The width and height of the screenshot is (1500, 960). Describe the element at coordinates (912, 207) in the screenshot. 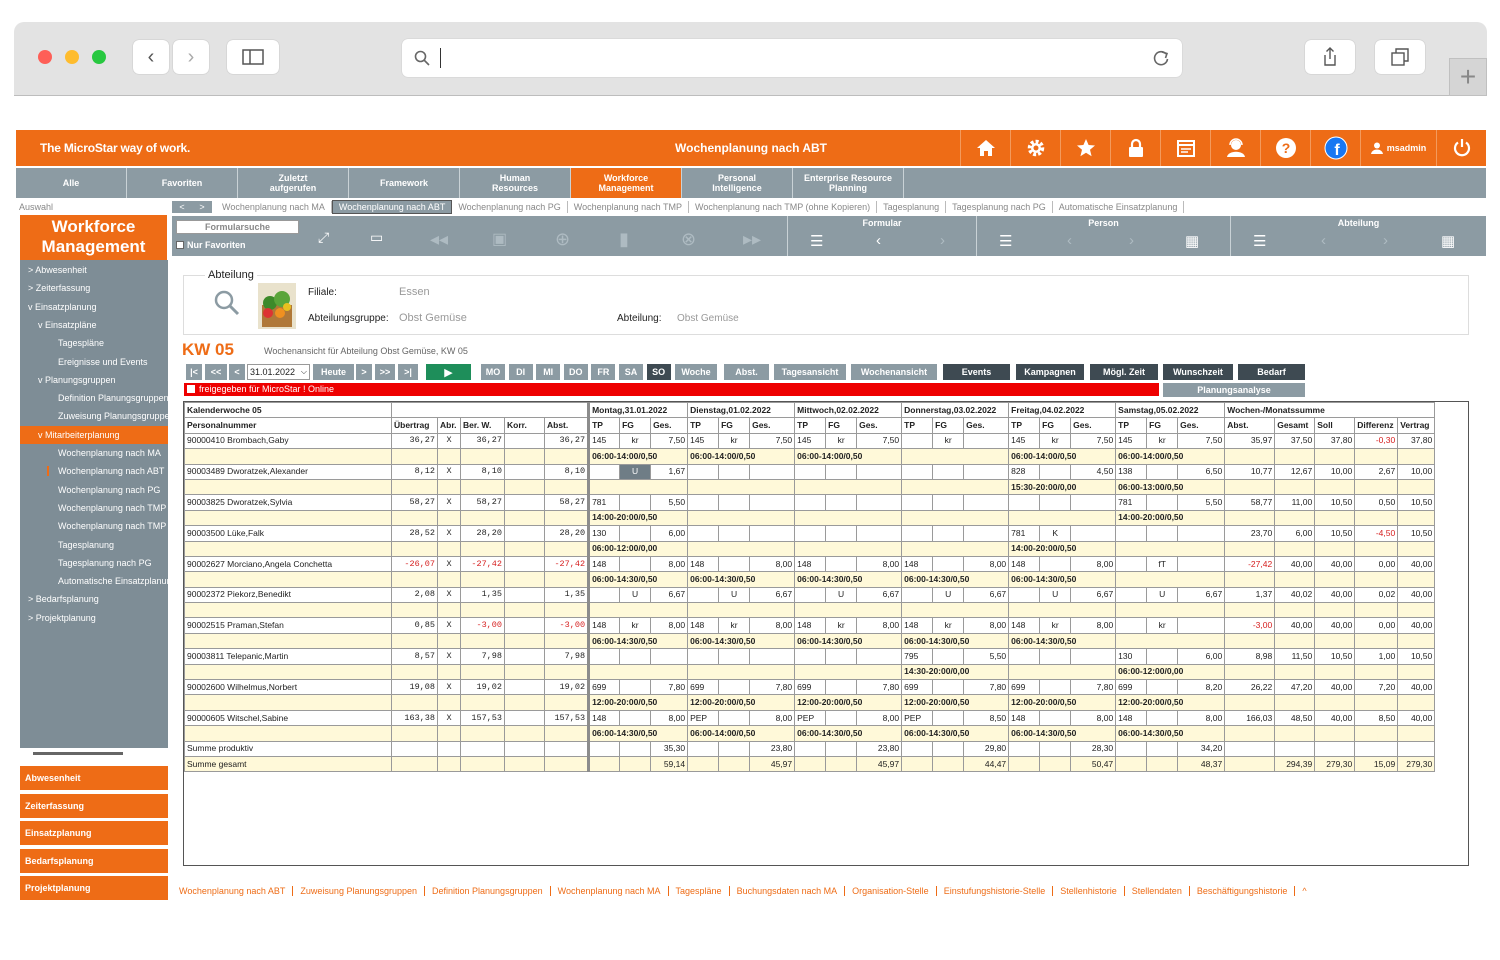

I see `tab-tagesplanung: Tagesplanung` at that location.